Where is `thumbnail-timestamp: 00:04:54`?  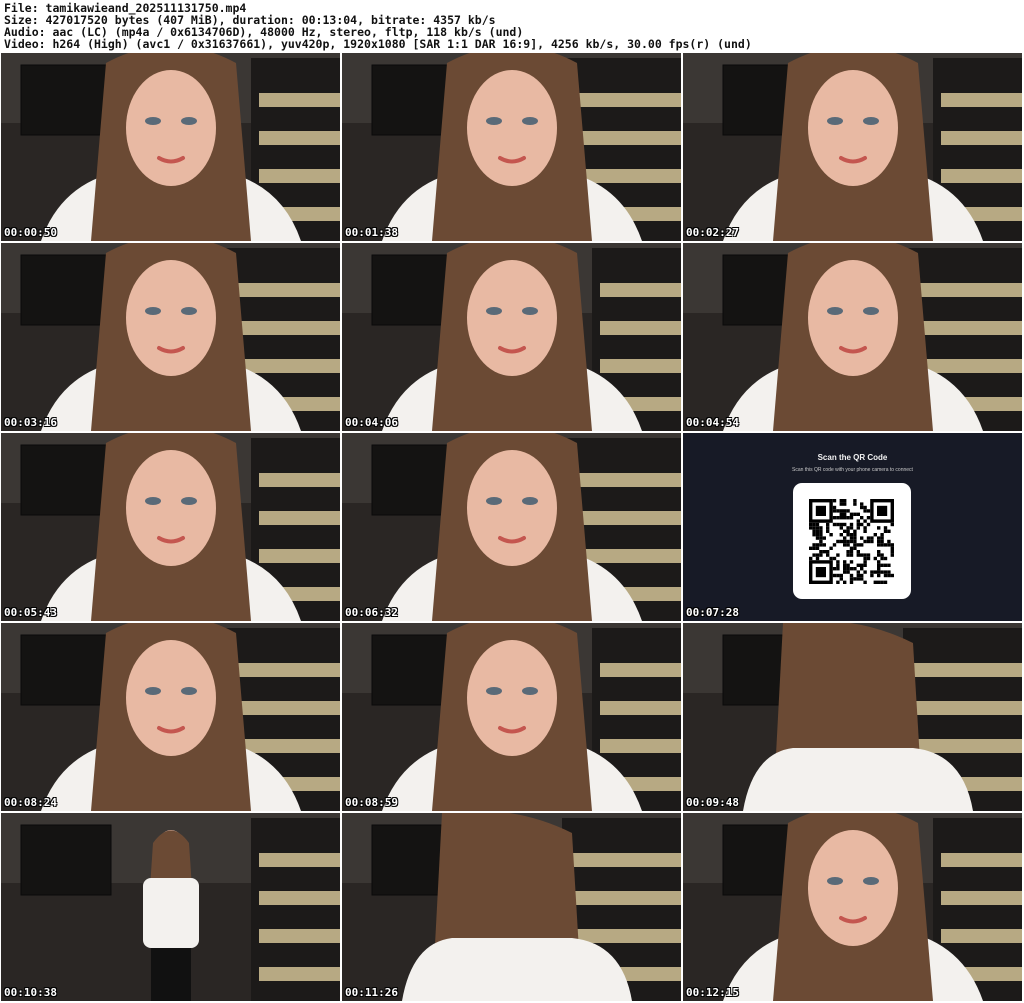
thumbnail-timestamp: 00:04:54 is located at coordinates (712, 422).